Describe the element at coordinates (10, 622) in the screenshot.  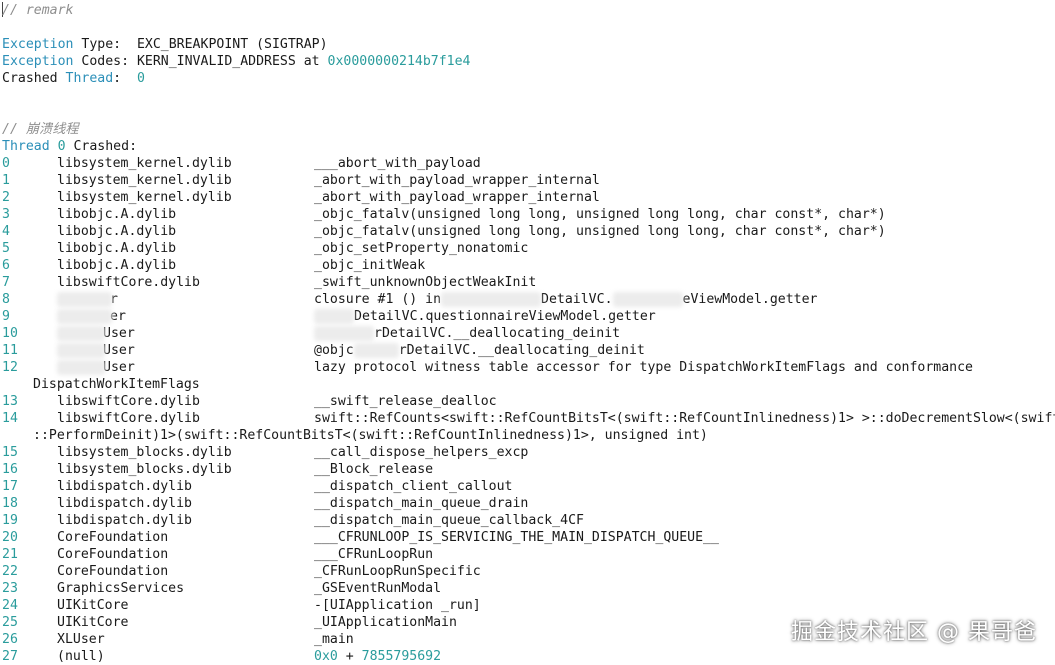
I see `frame-number: 25` at that location.